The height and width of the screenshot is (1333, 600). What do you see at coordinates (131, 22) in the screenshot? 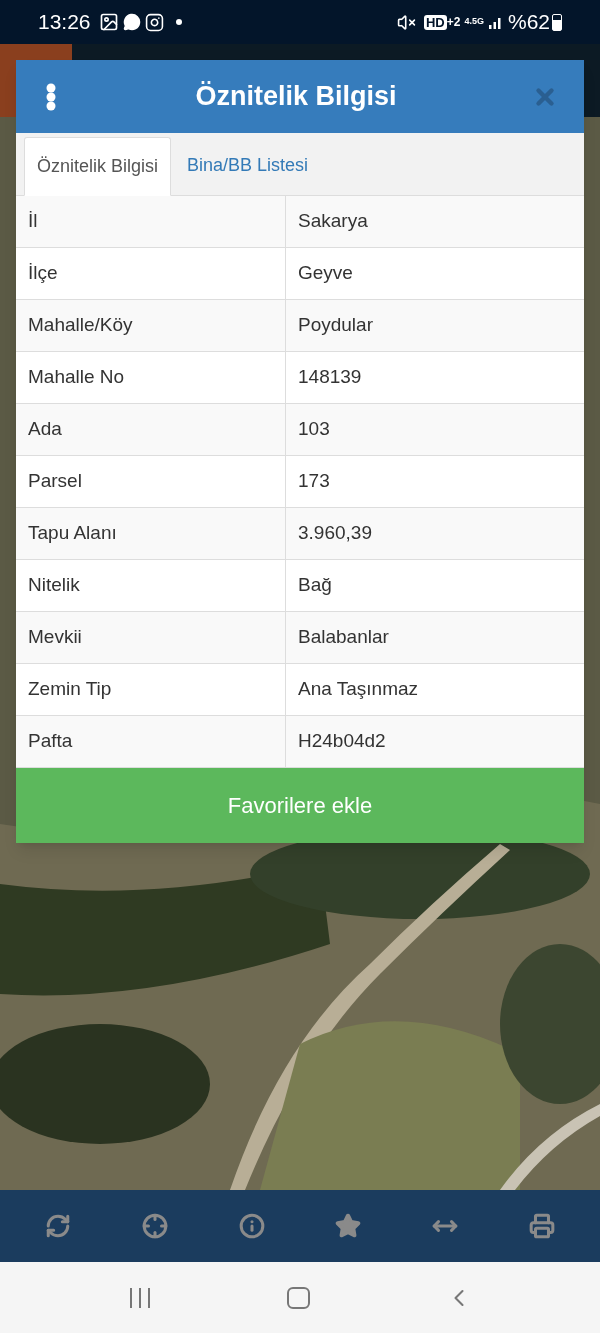
I see `chat-icon` at bounding box center [131, 22].